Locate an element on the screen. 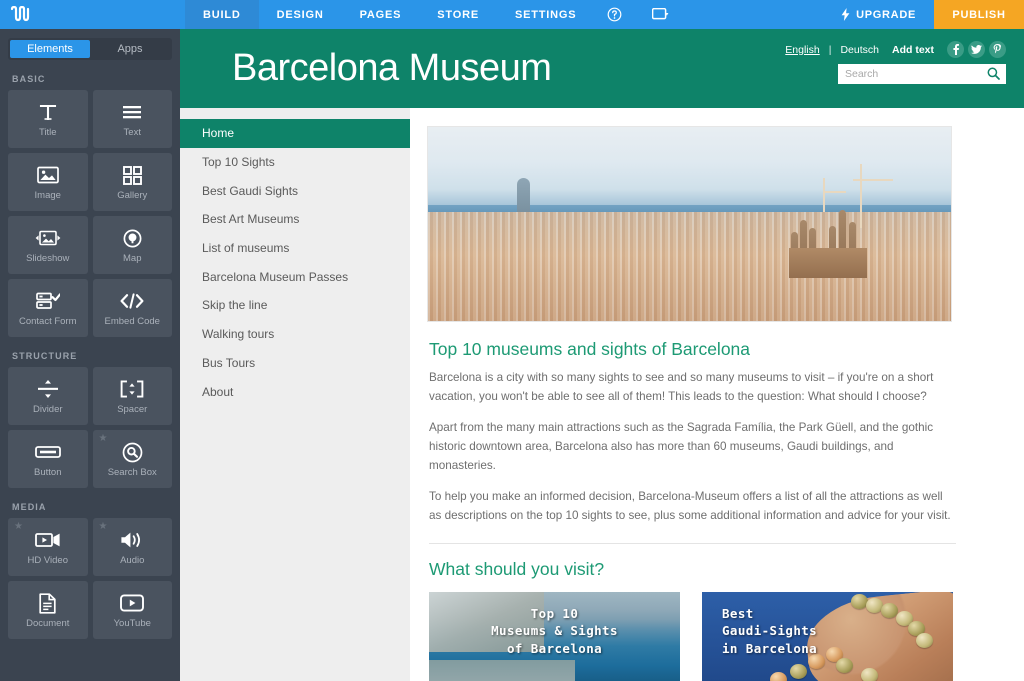 This screenshot has width=1024, height=681. site-search-box is located at coordinates (922, 74).